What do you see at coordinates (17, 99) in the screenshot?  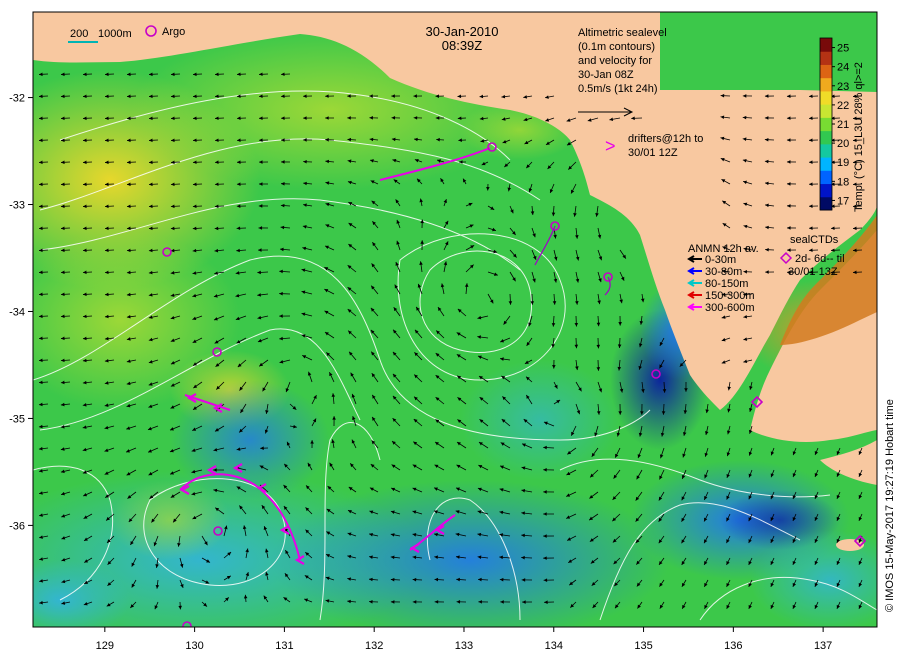 I see `y-tick-label: -32` at bounding box center [17, 99].